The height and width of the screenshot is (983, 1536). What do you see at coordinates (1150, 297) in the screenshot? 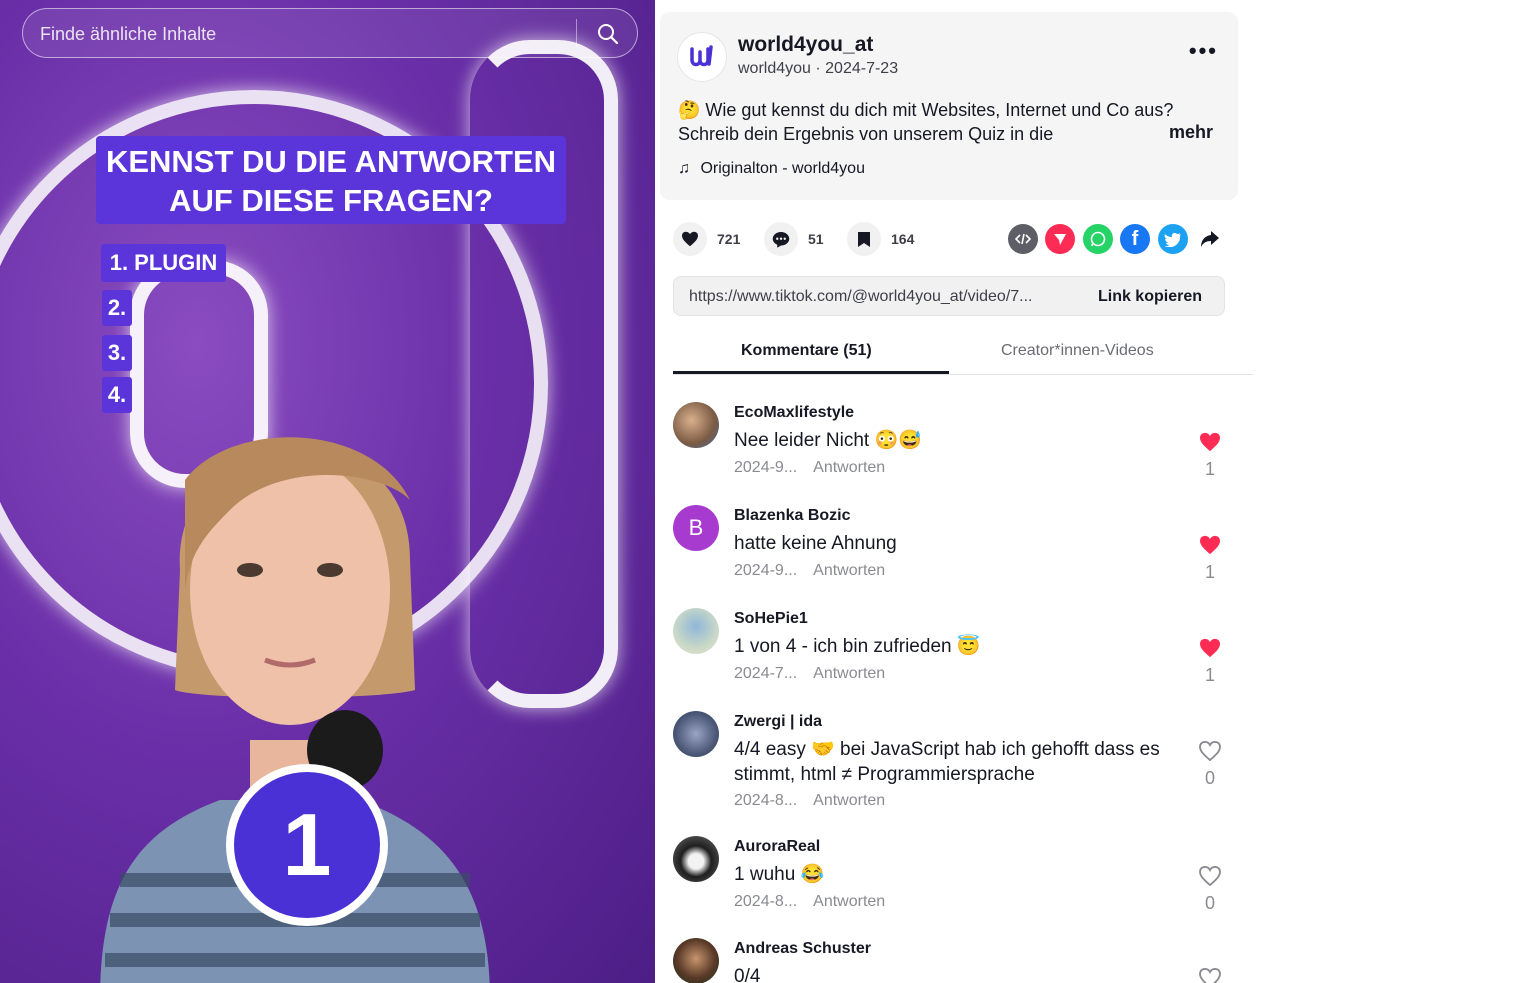
I see `copy-link-button: Link kopieren` at bounding box center [1150, 297].